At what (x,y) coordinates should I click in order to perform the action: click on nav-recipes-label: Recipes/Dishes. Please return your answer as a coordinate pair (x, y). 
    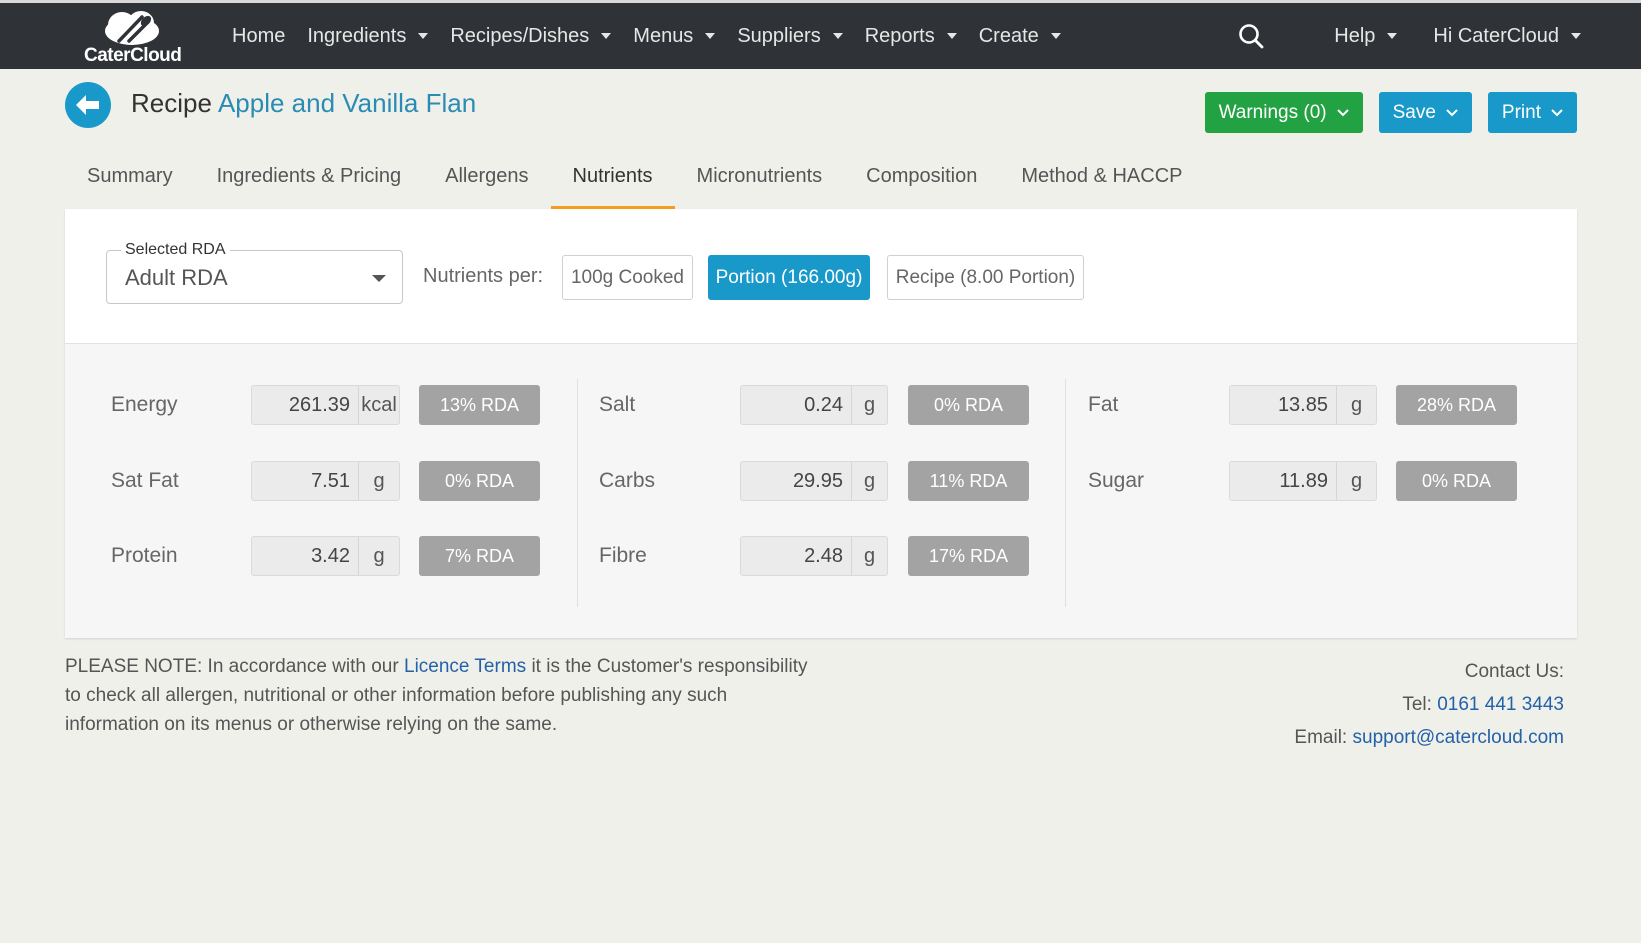
    Looking at the image, I should click on (520, 35).